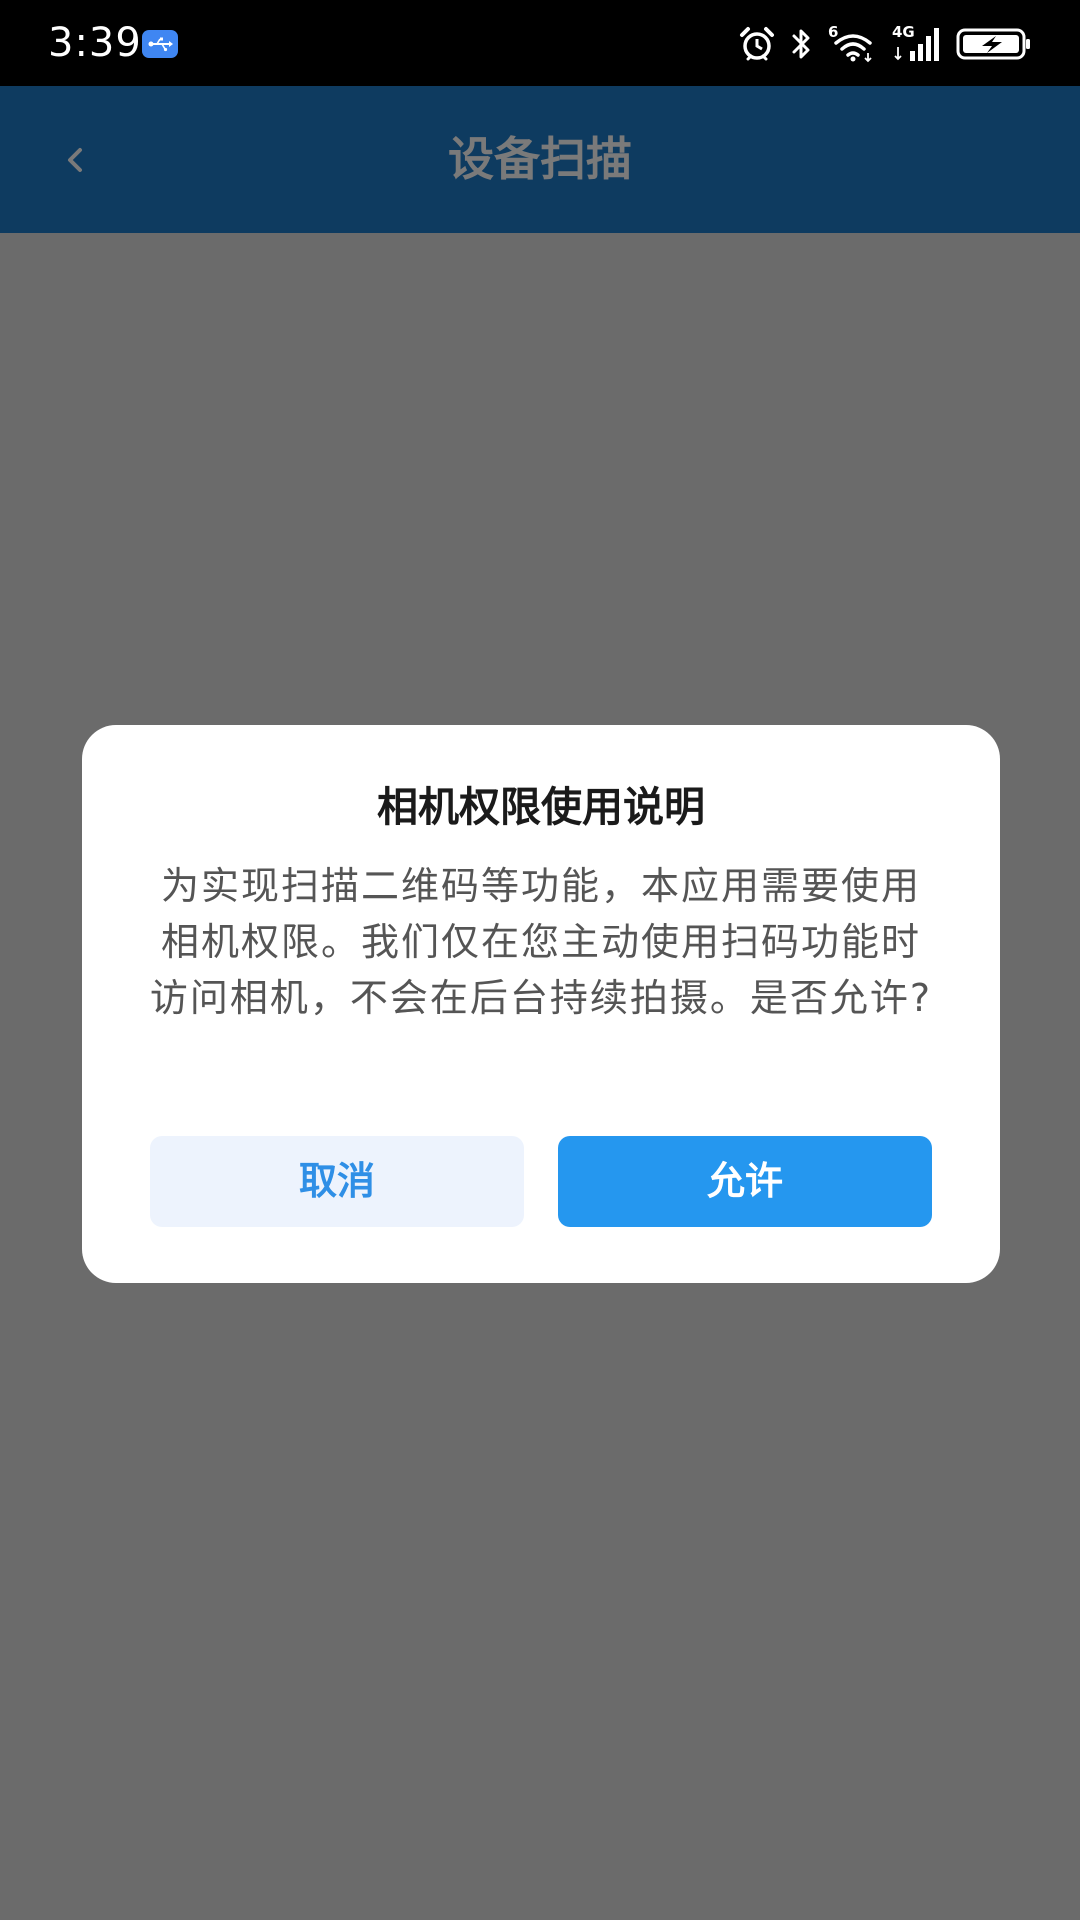  Describe the element at coordinates (757, 44) in the screenshot. I see `alarm-icon` at that location.